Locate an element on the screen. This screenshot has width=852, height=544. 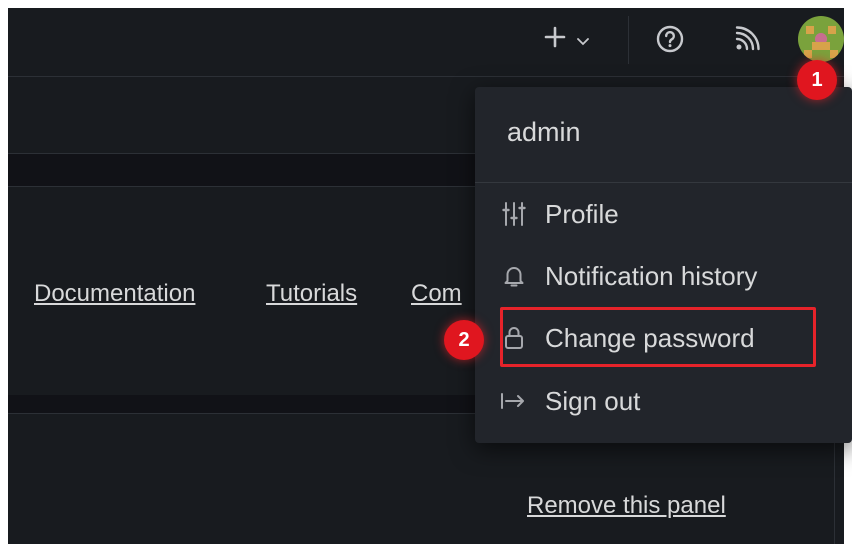
plus-icon is located at coordinates (555, 40).